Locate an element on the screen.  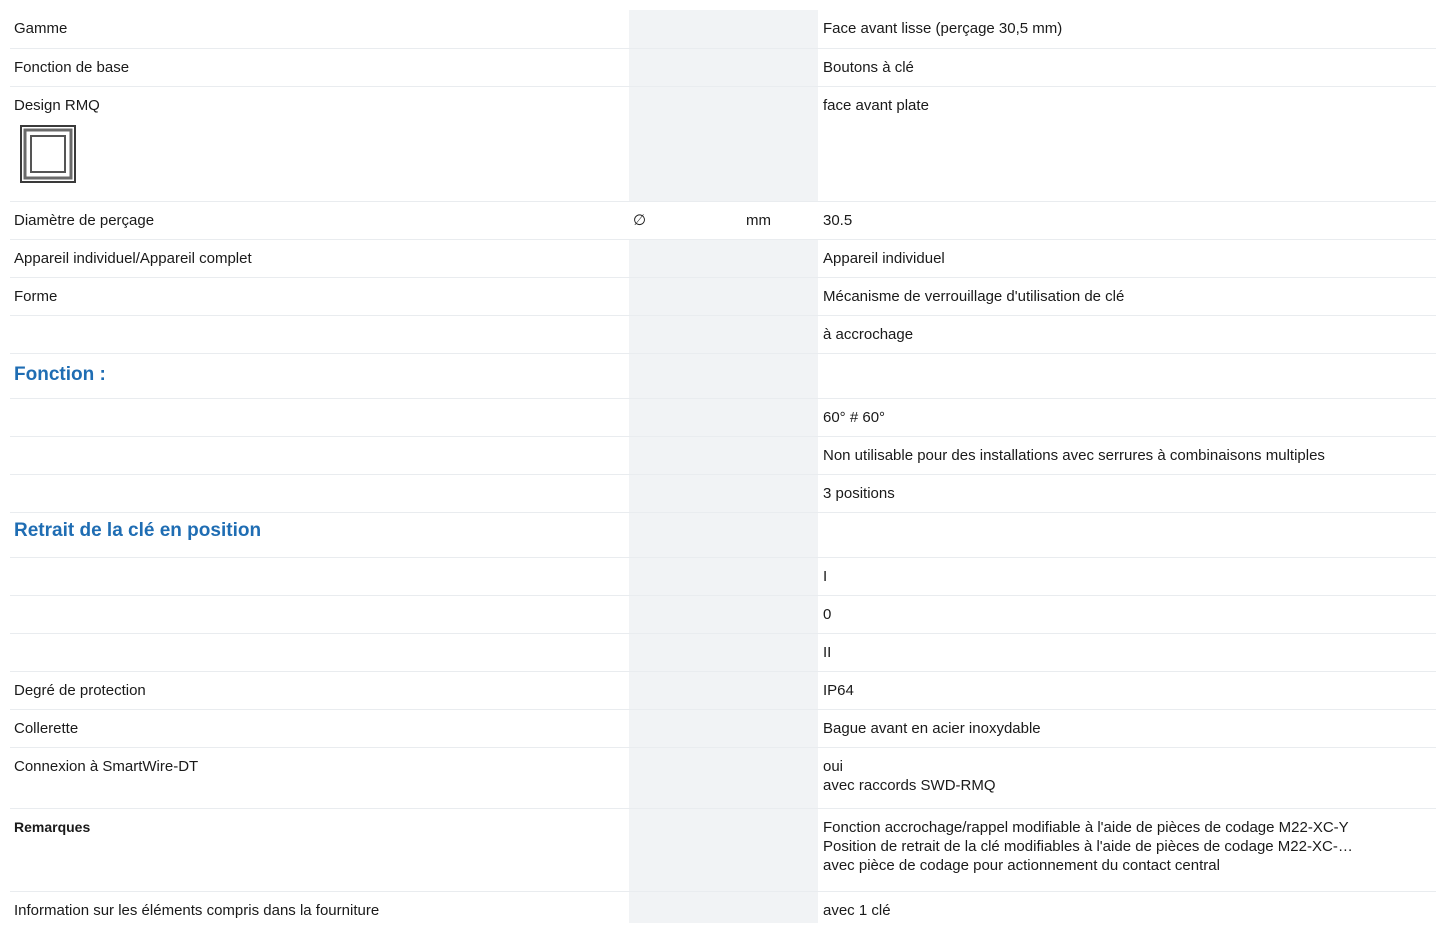
row-value: I is located at coordinates (1127, 576).